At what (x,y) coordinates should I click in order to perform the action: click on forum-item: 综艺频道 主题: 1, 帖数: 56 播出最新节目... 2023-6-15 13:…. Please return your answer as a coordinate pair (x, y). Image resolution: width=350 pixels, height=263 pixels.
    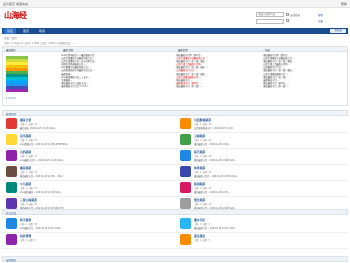
    Looking at the image, I should click on (262, 156).